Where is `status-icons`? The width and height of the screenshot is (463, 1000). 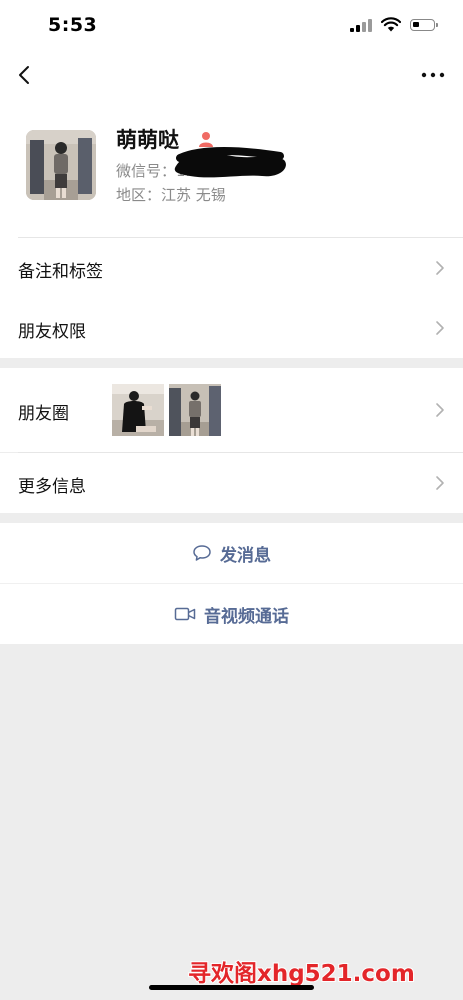 status-icons is located at coordinates (394, 24).